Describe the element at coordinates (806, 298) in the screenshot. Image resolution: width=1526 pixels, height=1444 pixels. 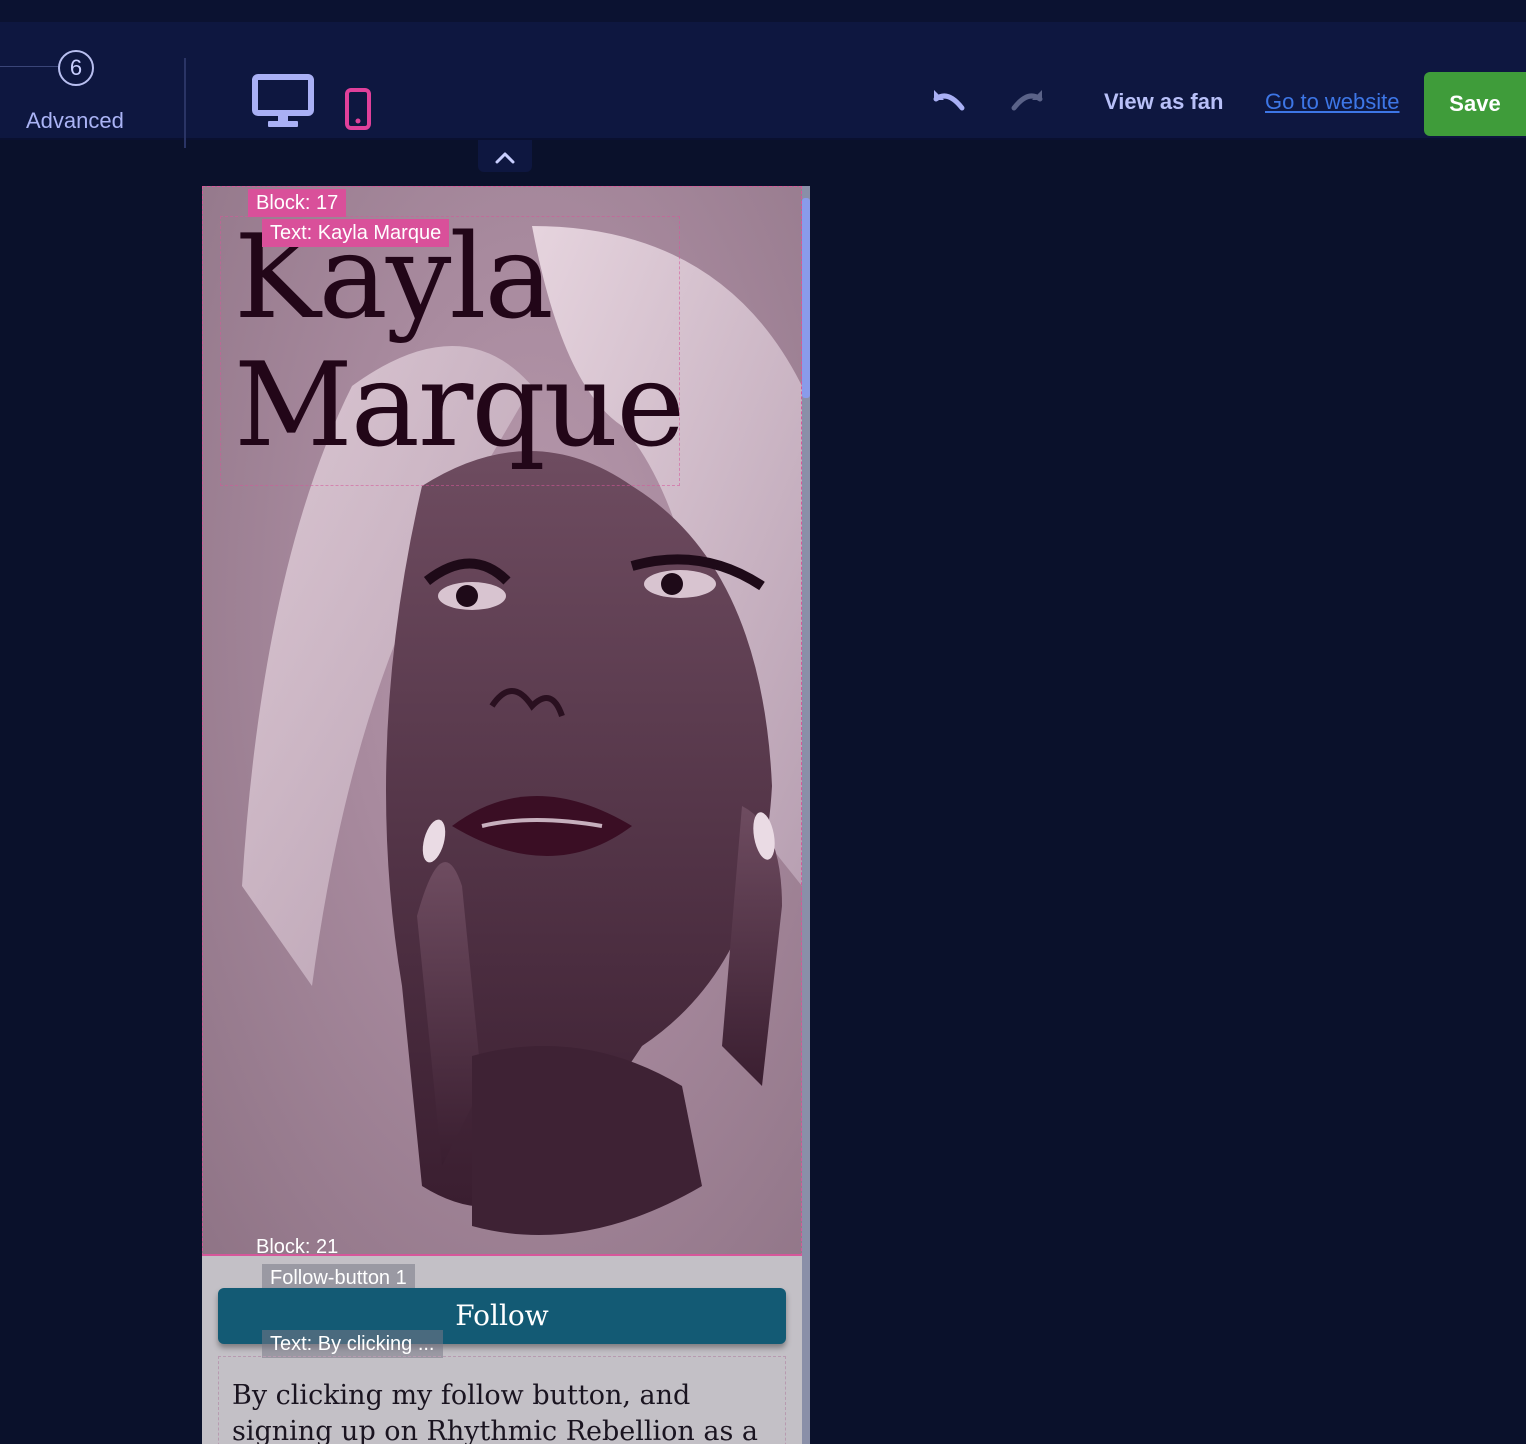
I see `preview-scrollbar-thumb` at that location.